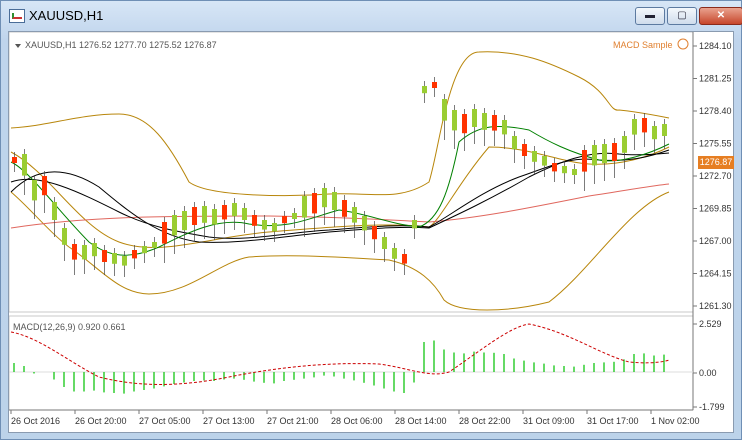 The image size is (742, 440). What do you see at coordinates (357, 421) in the screenshot?
I see `time-tick-label: 28 Oct 06:00` at bounding box center [357, 421].